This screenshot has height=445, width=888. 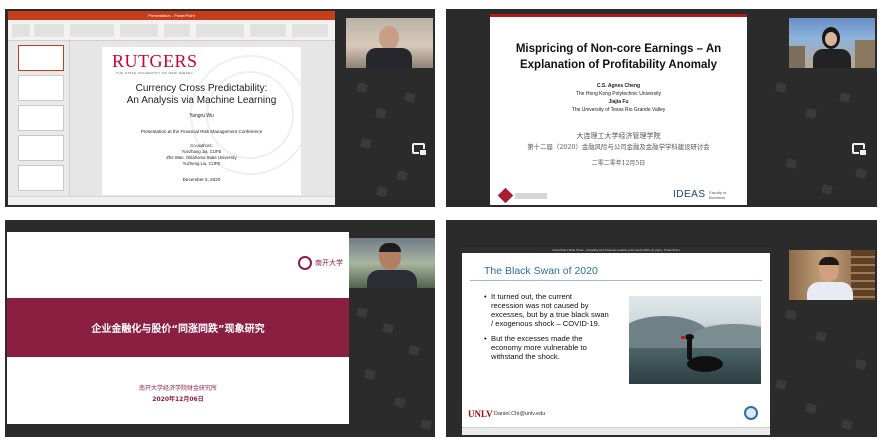 What do you see at coordinates (155, 73) in the screenshot?
I see `rutgers-logo-subtitle: THE STATE UNIVERSITY OF NEW JERSEY` at bounding box center [155, 73].